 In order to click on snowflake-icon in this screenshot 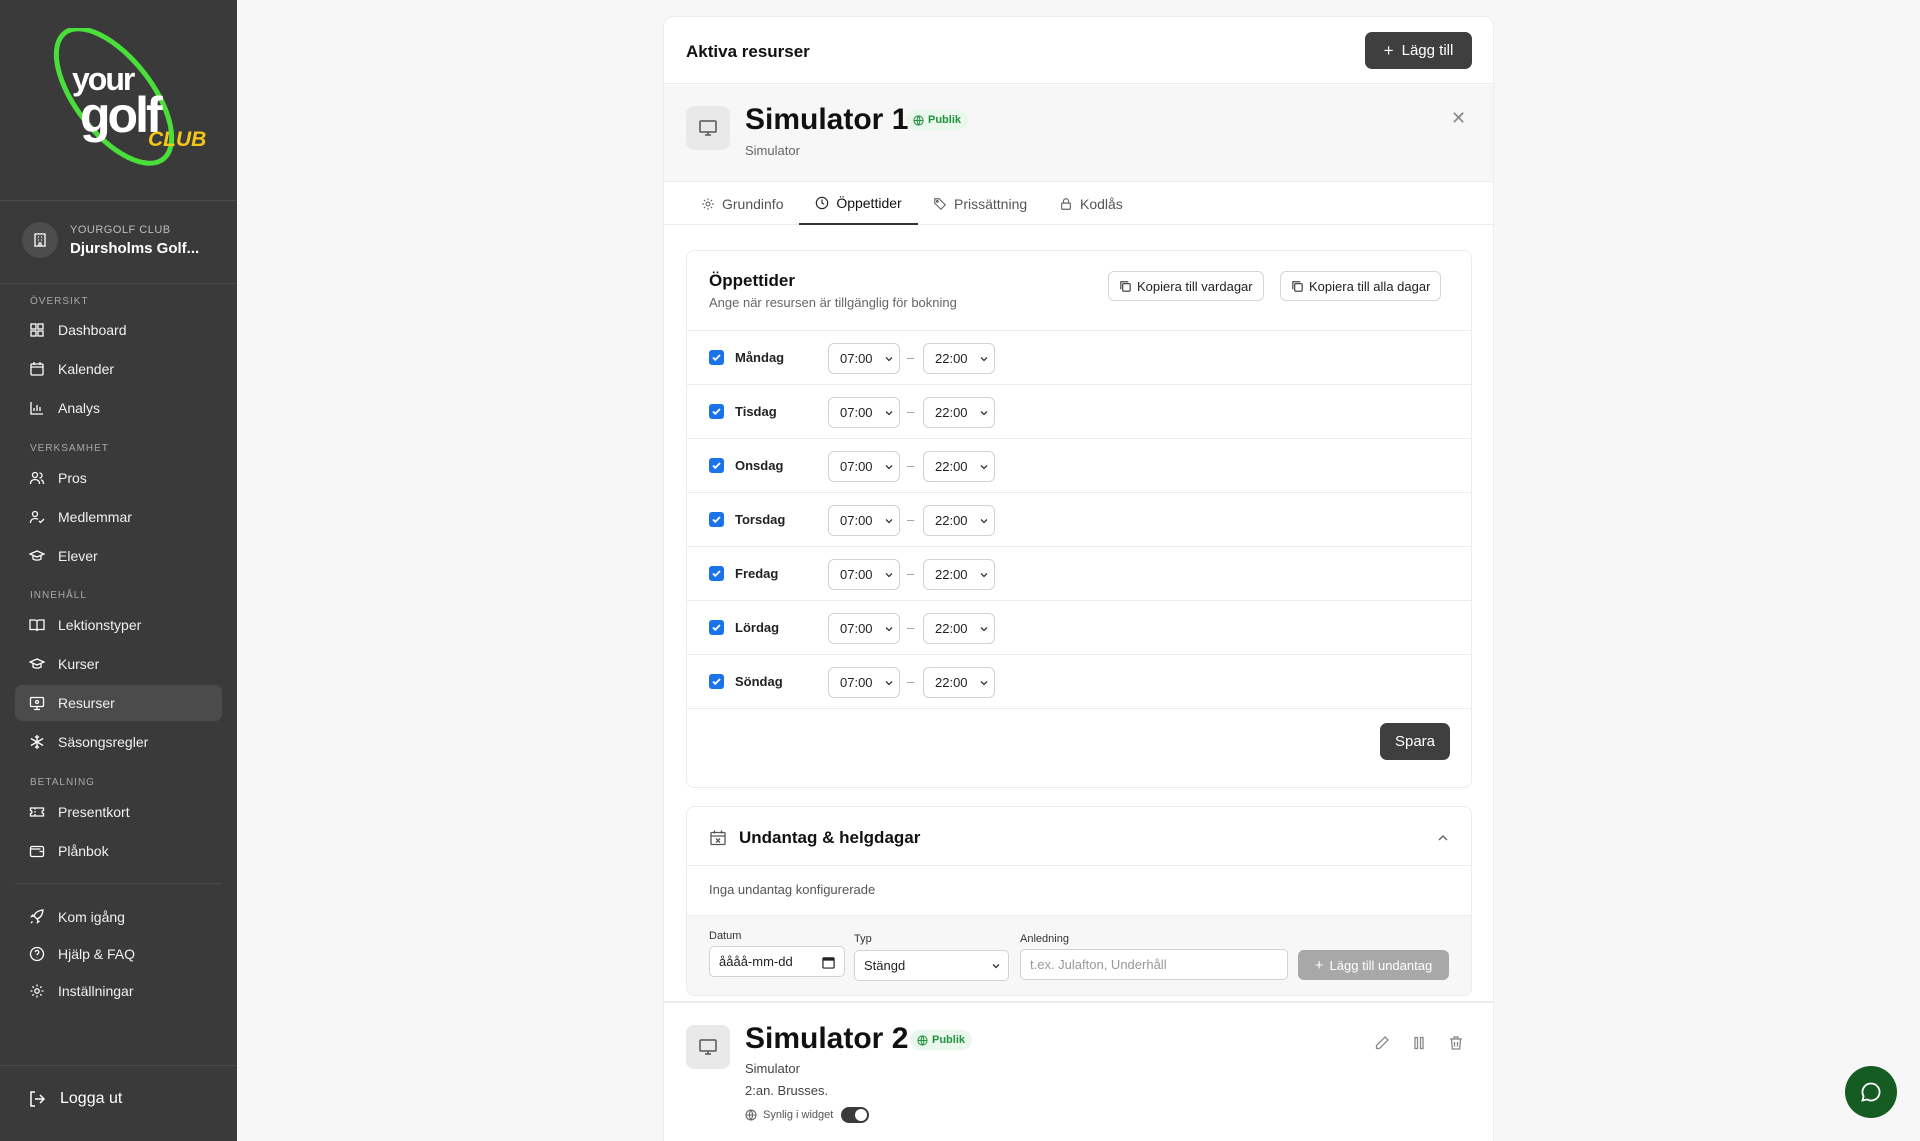, I will do `click(37, 742)`.